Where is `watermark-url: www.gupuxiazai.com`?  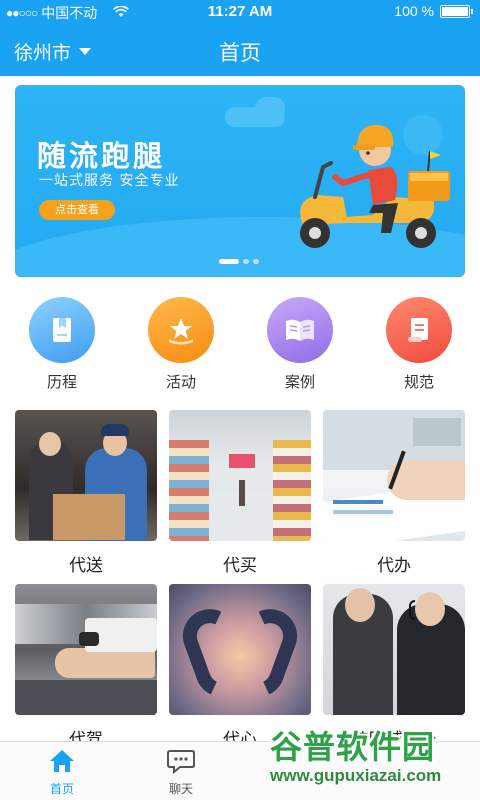
watermark-url: www.gupuxiazai.com is located at coordinates (356, 775).